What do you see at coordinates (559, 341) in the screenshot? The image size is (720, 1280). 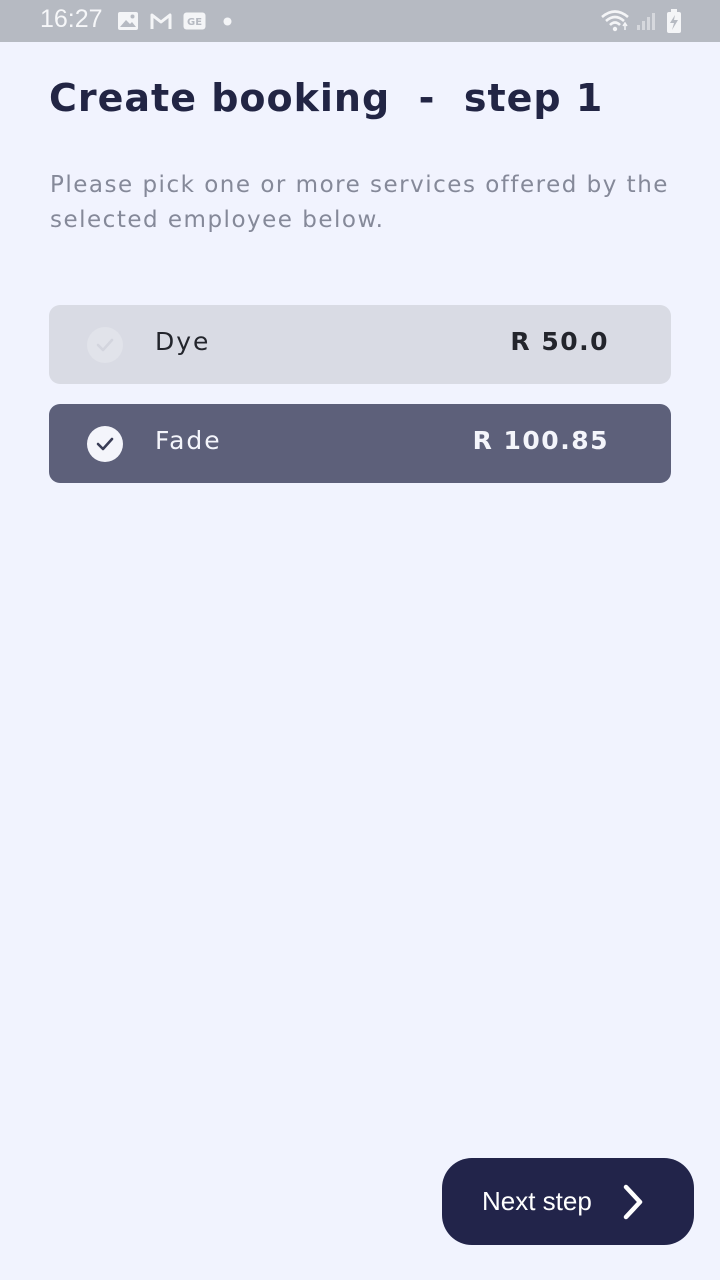 I see `service-price: R 50.0` at bounding box center [559, 341].